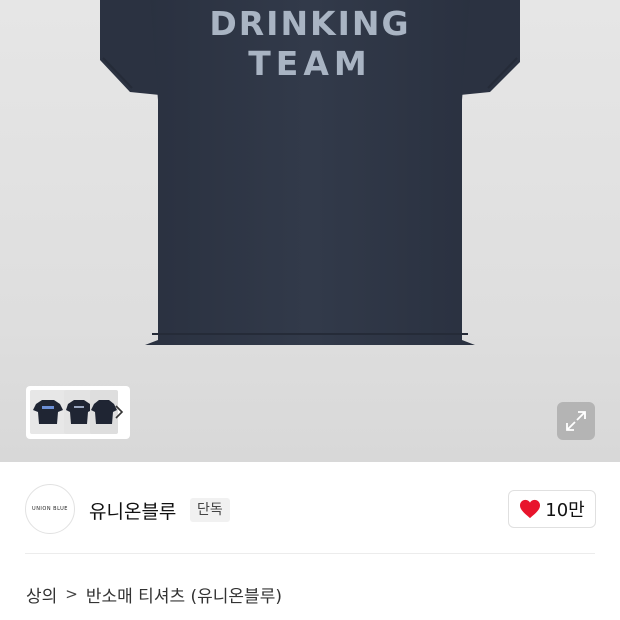  I want to click on brand-logo: UNION BLUE, so click(50, 509).